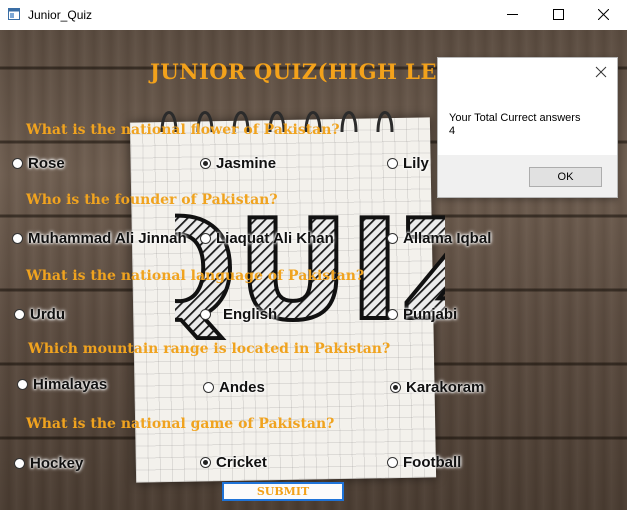  I want to click on question-2-label: Who is the founder of Pakistan?, so click(152, 200).